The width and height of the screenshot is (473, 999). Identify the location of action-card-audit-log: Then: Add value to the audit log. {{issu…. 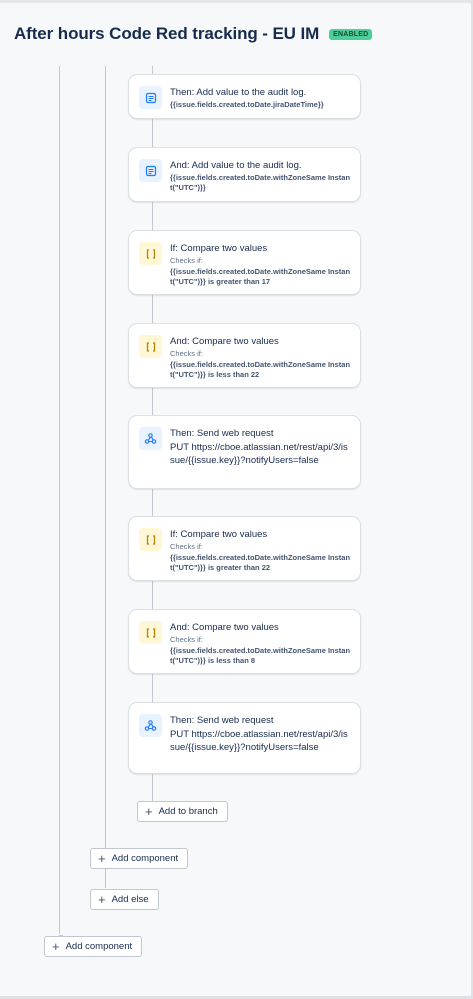
(244, 96).